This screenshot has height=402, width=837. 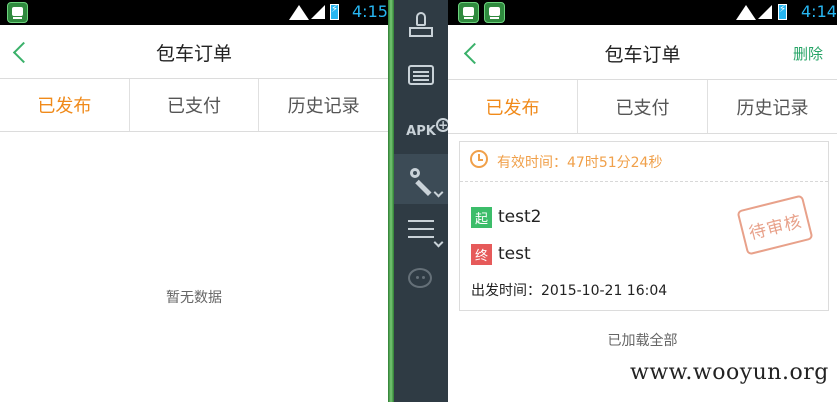 I want to click on validity-bar: 有效时间：47时51分24秒, so click(x=644, y=162).